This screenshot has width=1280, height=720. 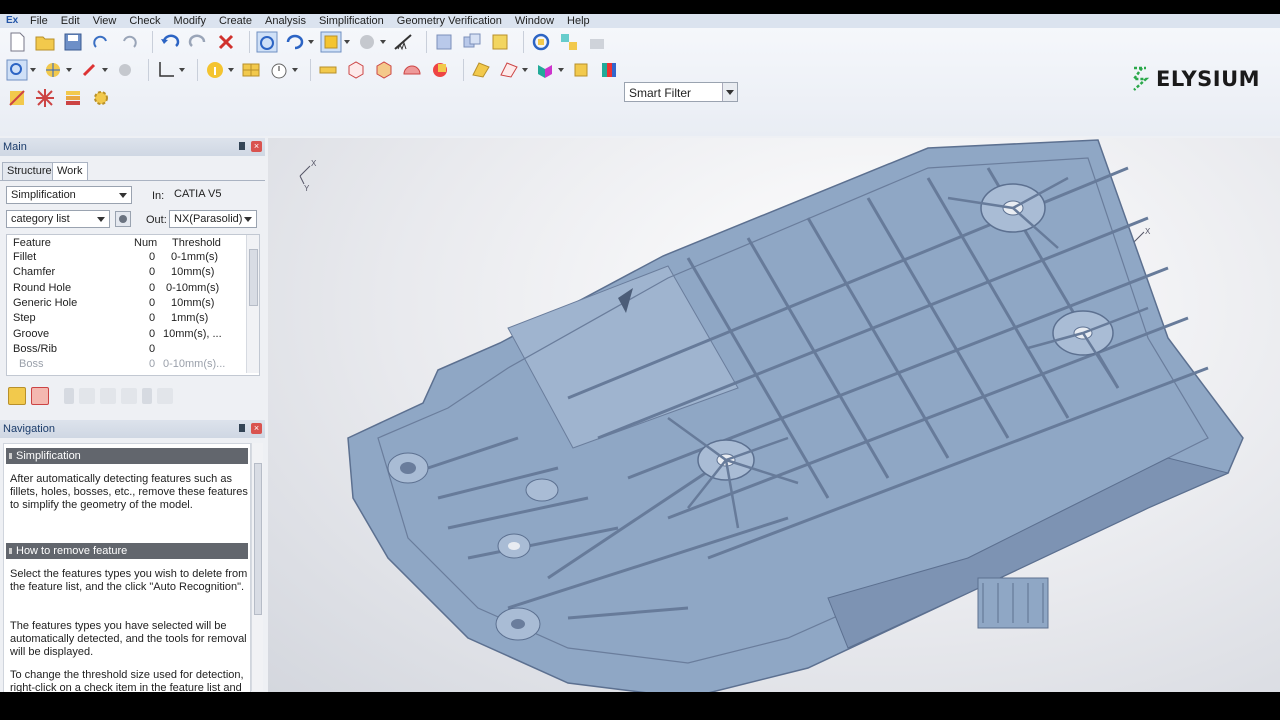 What do you see at coordinates (126, 243) in the screenshot?
I see `feature-list-header: Feature Num Threshold` at bounding box center [126, 243].